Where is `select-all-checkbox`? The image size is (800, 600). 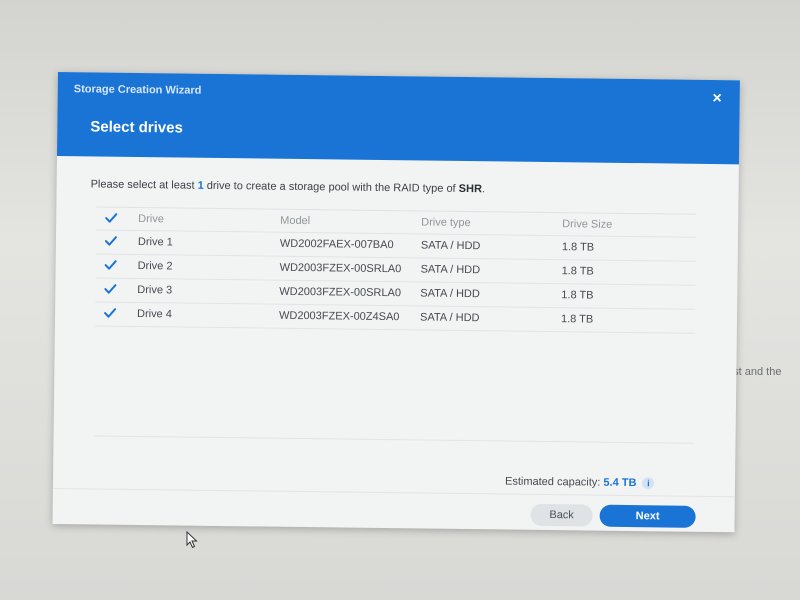 select-all-checkbox is located at coordinates (111, 218).